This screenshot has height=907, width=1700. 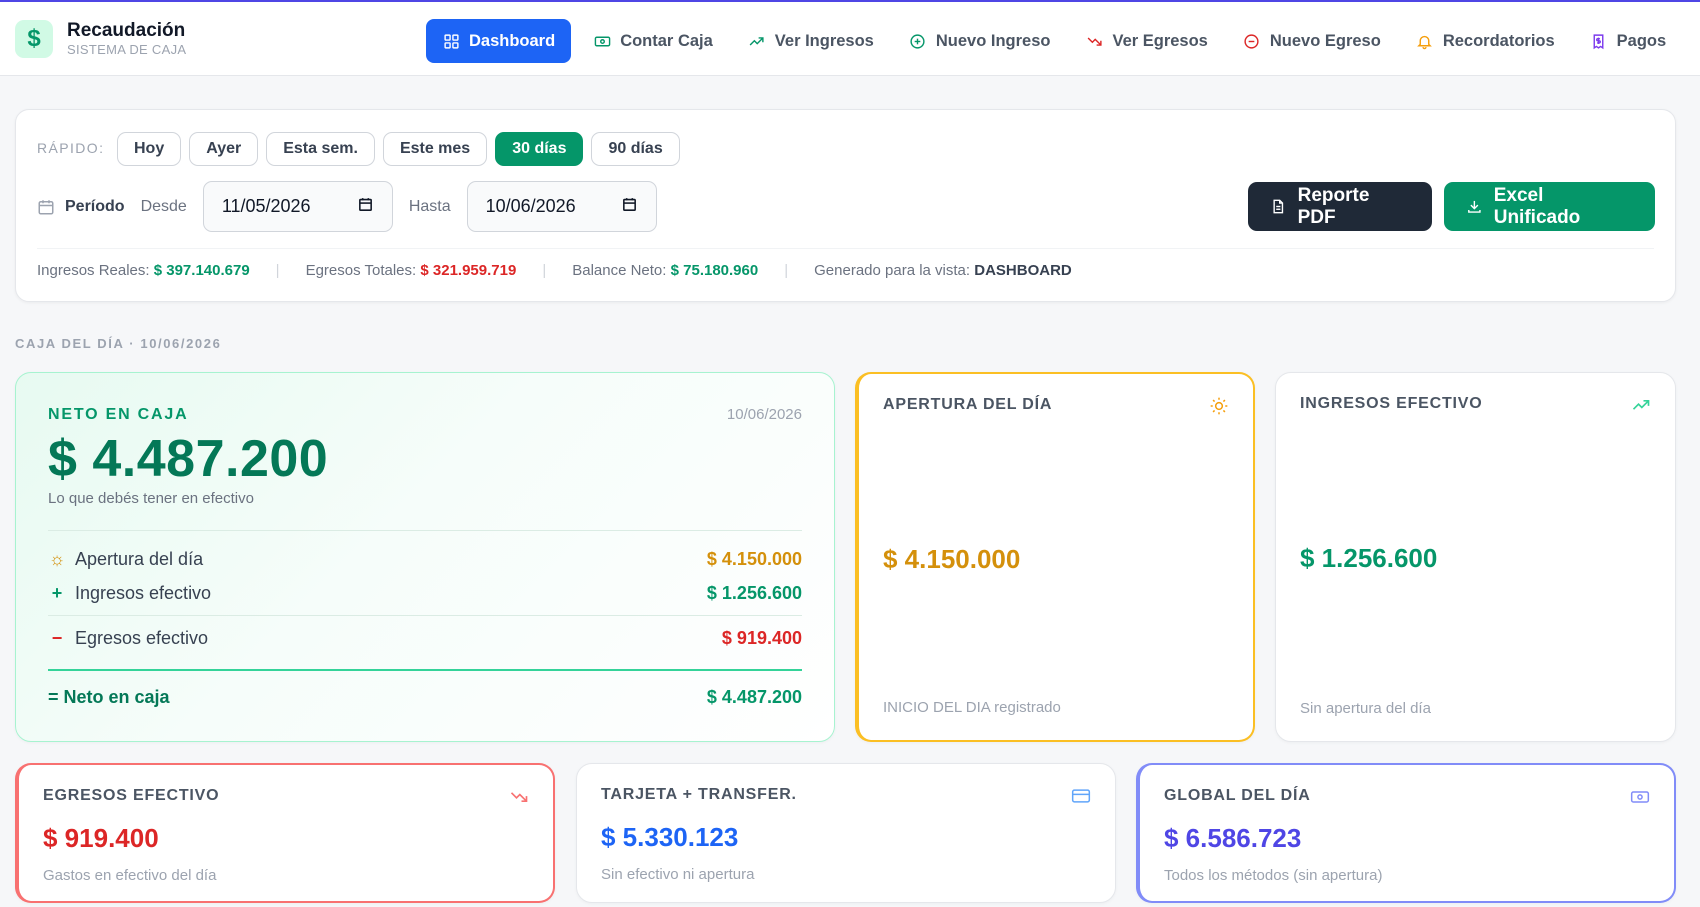 What do you see at coordinates (425, 670) in the screenshot?
I see `total-divider` at bounding box center [425, 670].